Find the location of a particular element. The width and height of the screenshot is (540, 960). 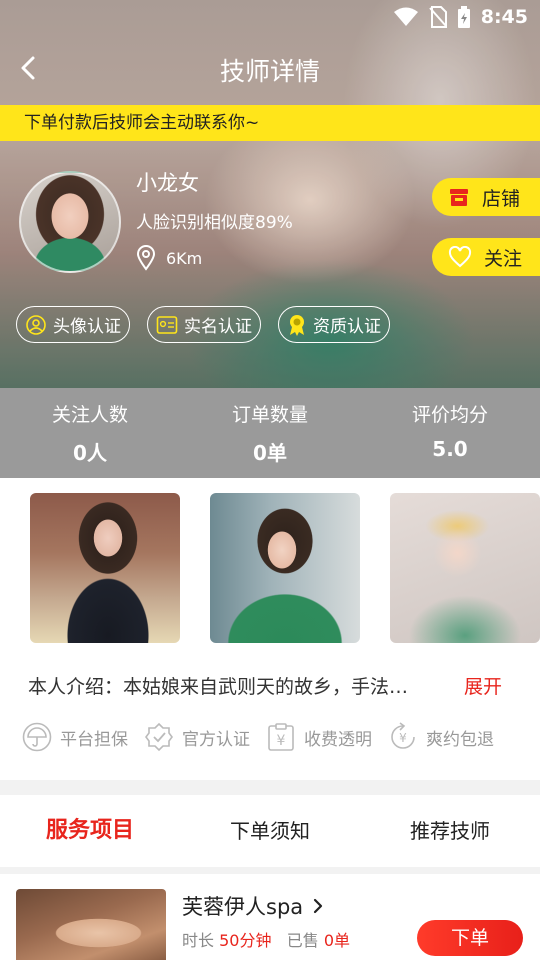

stat-value: 0人 is located at coordinates (90, 453).